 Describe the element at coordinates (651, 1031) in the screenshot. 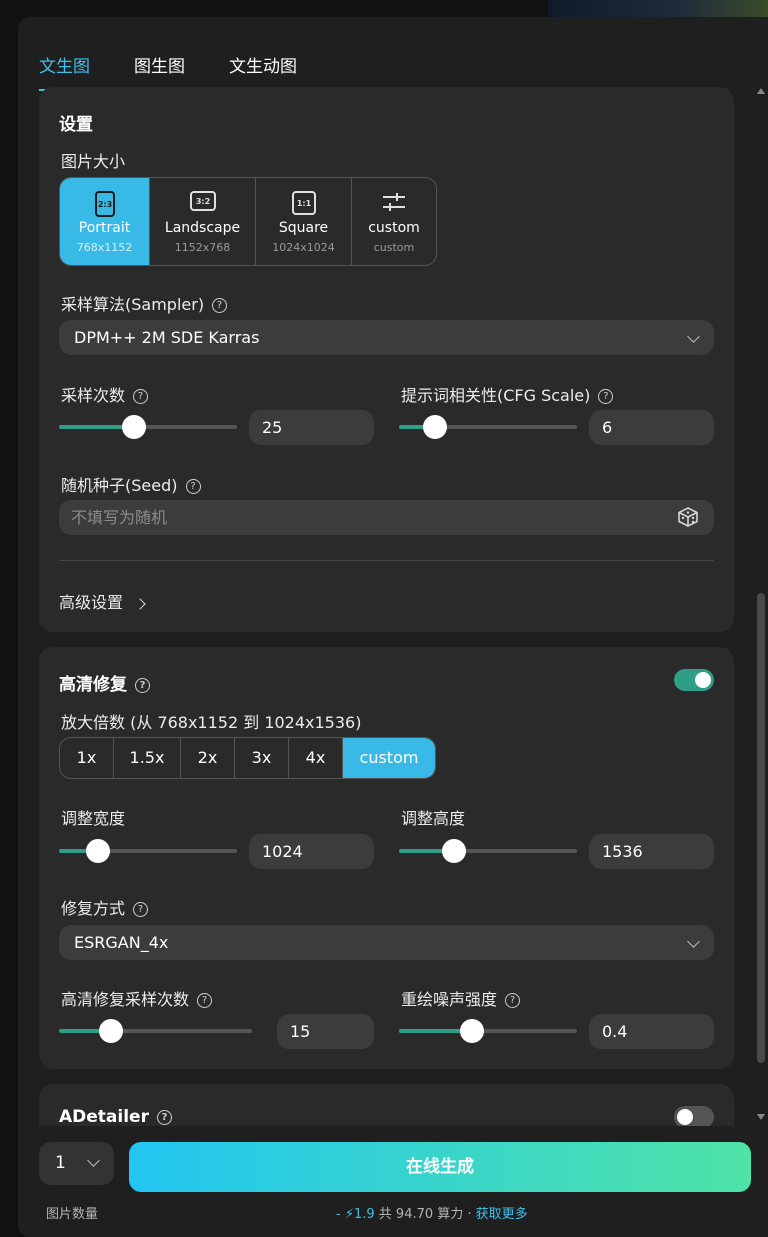

I see `denoise-input: 0.4` at that location.